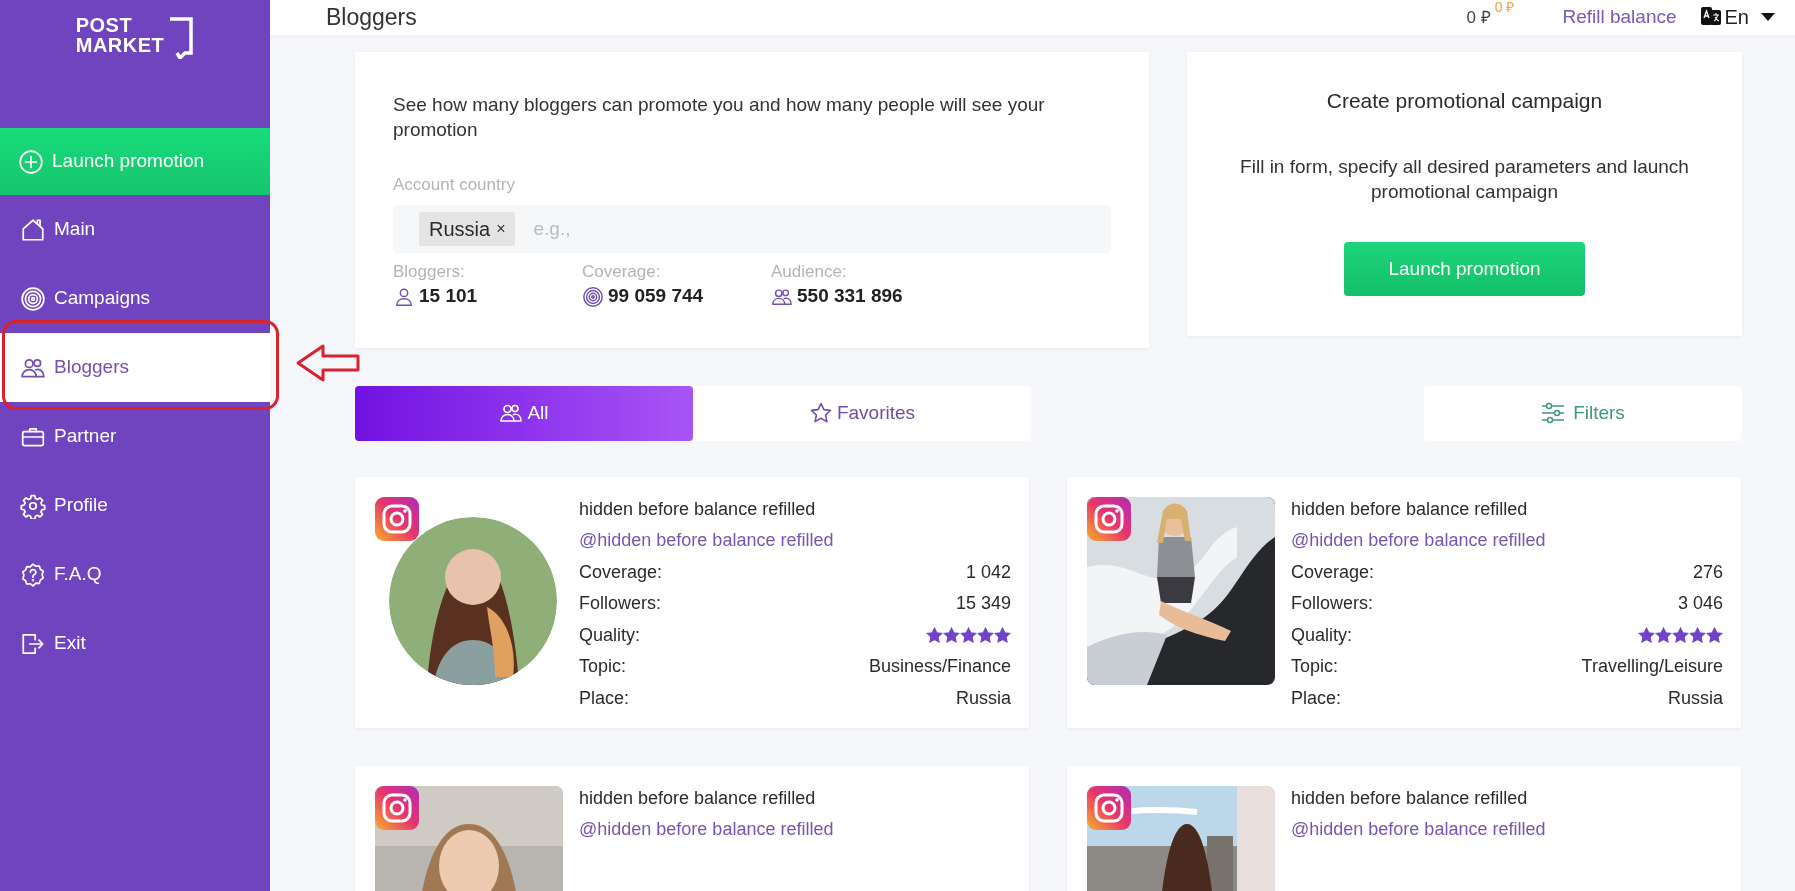 This screenshot has height=891, width=1795. Describe the element at coordinates (33, 505) in the screenshot. I see `gear-icon` at that location.